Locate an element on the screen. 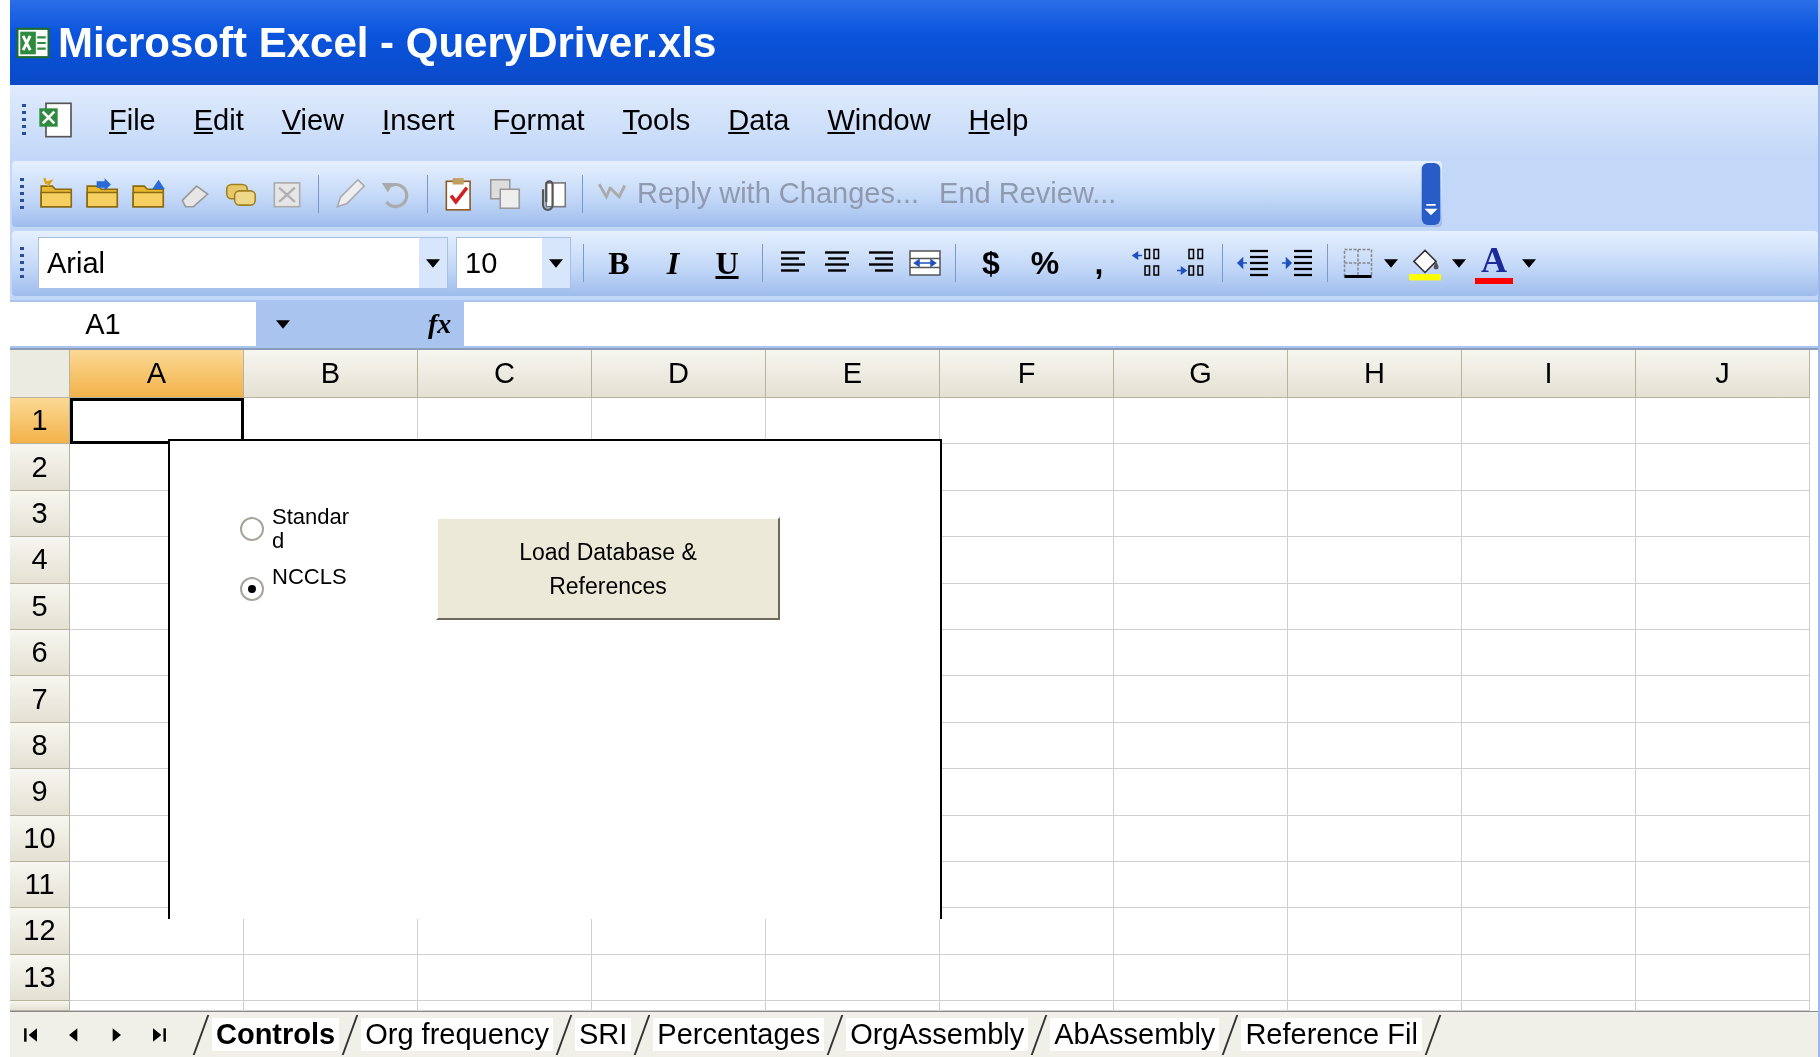  menu-item: Window is located at coordinates (879, 120).